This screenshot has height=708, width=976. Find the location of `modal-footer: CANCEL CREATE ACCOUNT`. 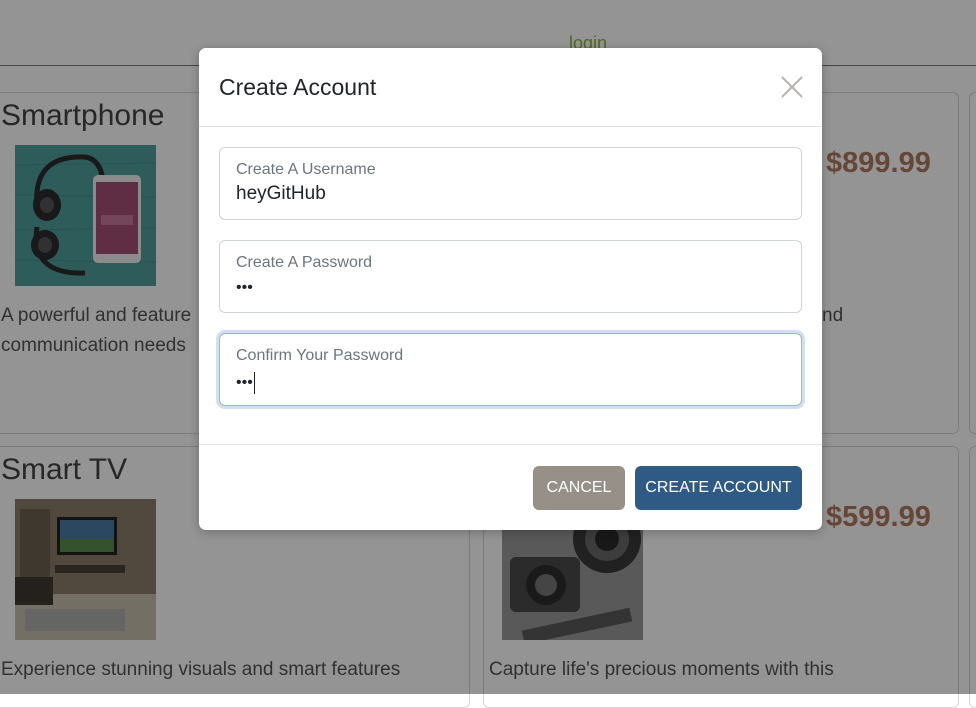

modal-footer: CANCEL CREATE ACCOUNT is located at coordinates (510, 487).